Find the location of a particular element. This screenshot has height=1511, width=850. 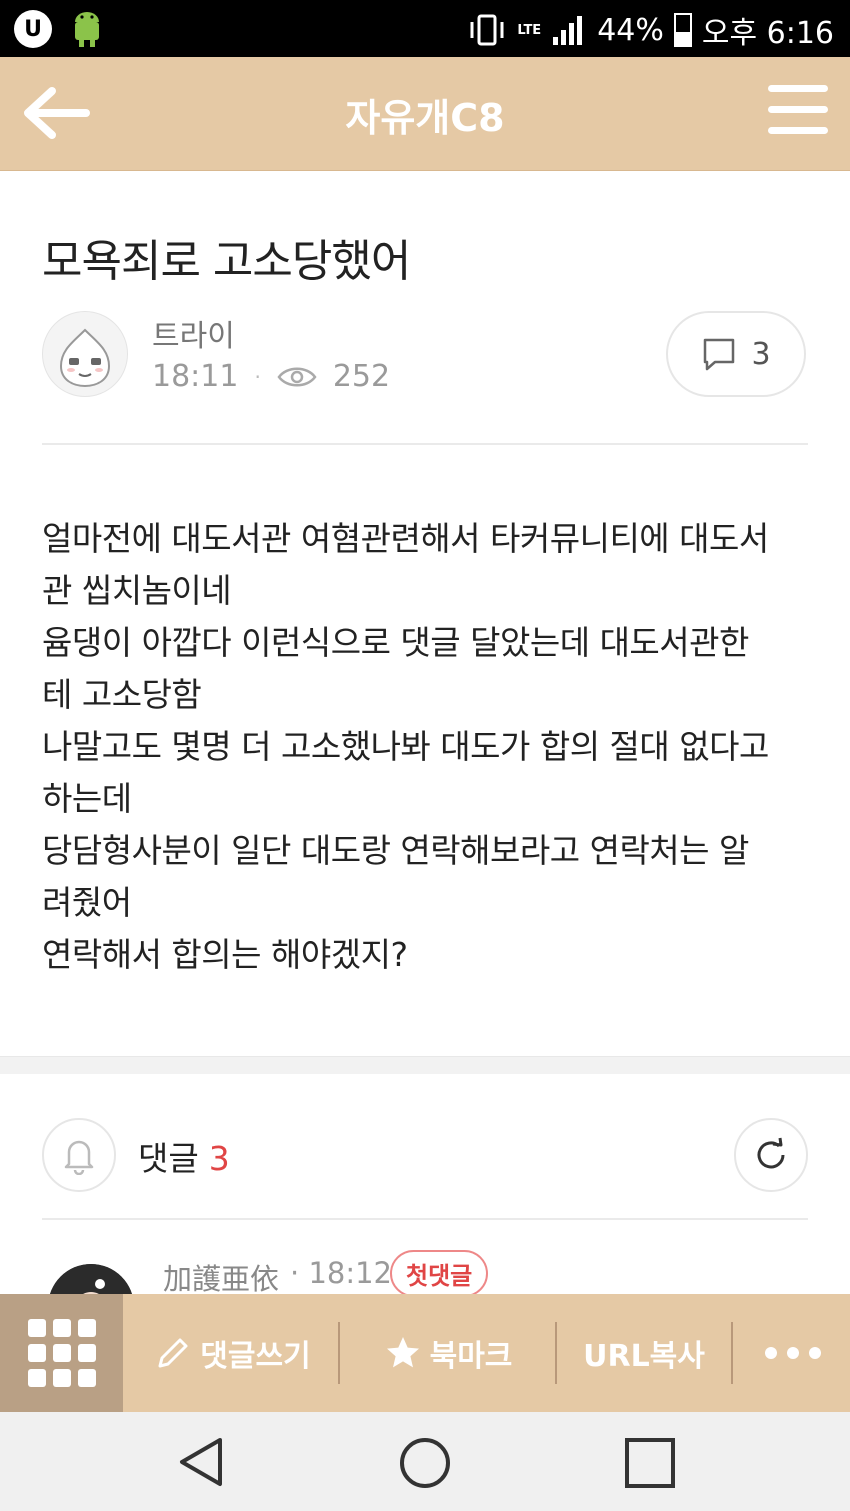

notification-bell-button is located at coordinates (79, 1155).